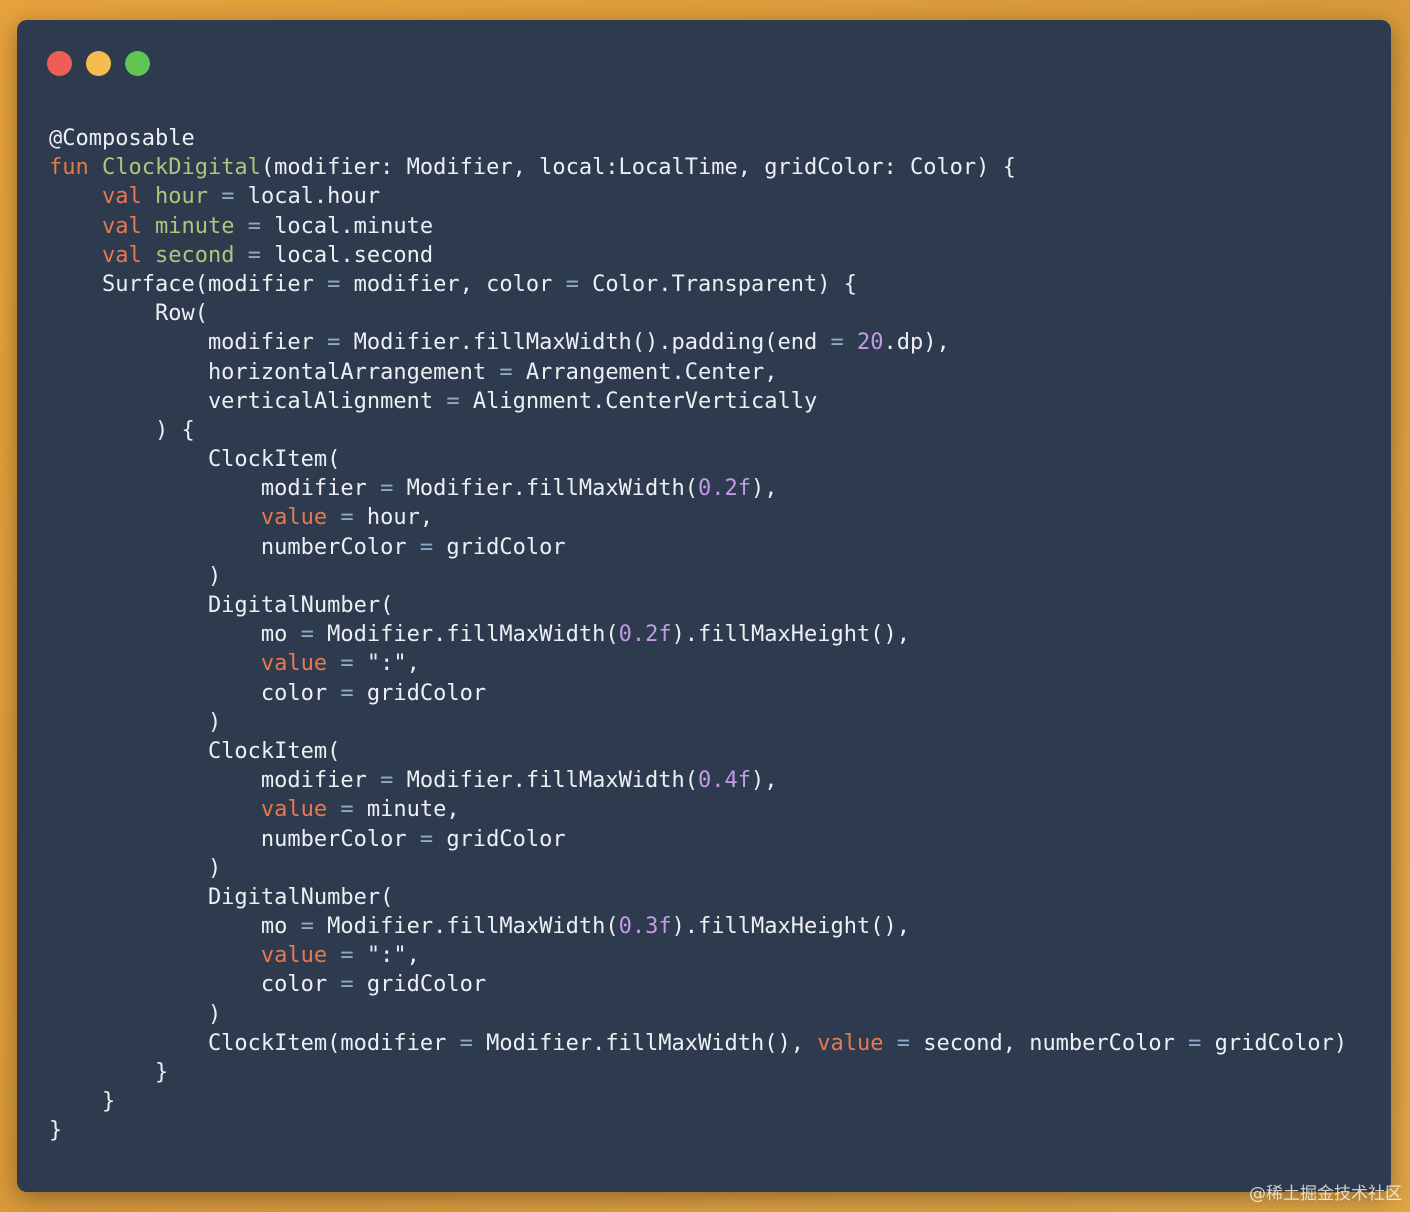 This screenshot has width=1410, height=1212. Describe the element at coordinates (698, 138) in the screenshot. I see `code-line: @Composable` at that location.